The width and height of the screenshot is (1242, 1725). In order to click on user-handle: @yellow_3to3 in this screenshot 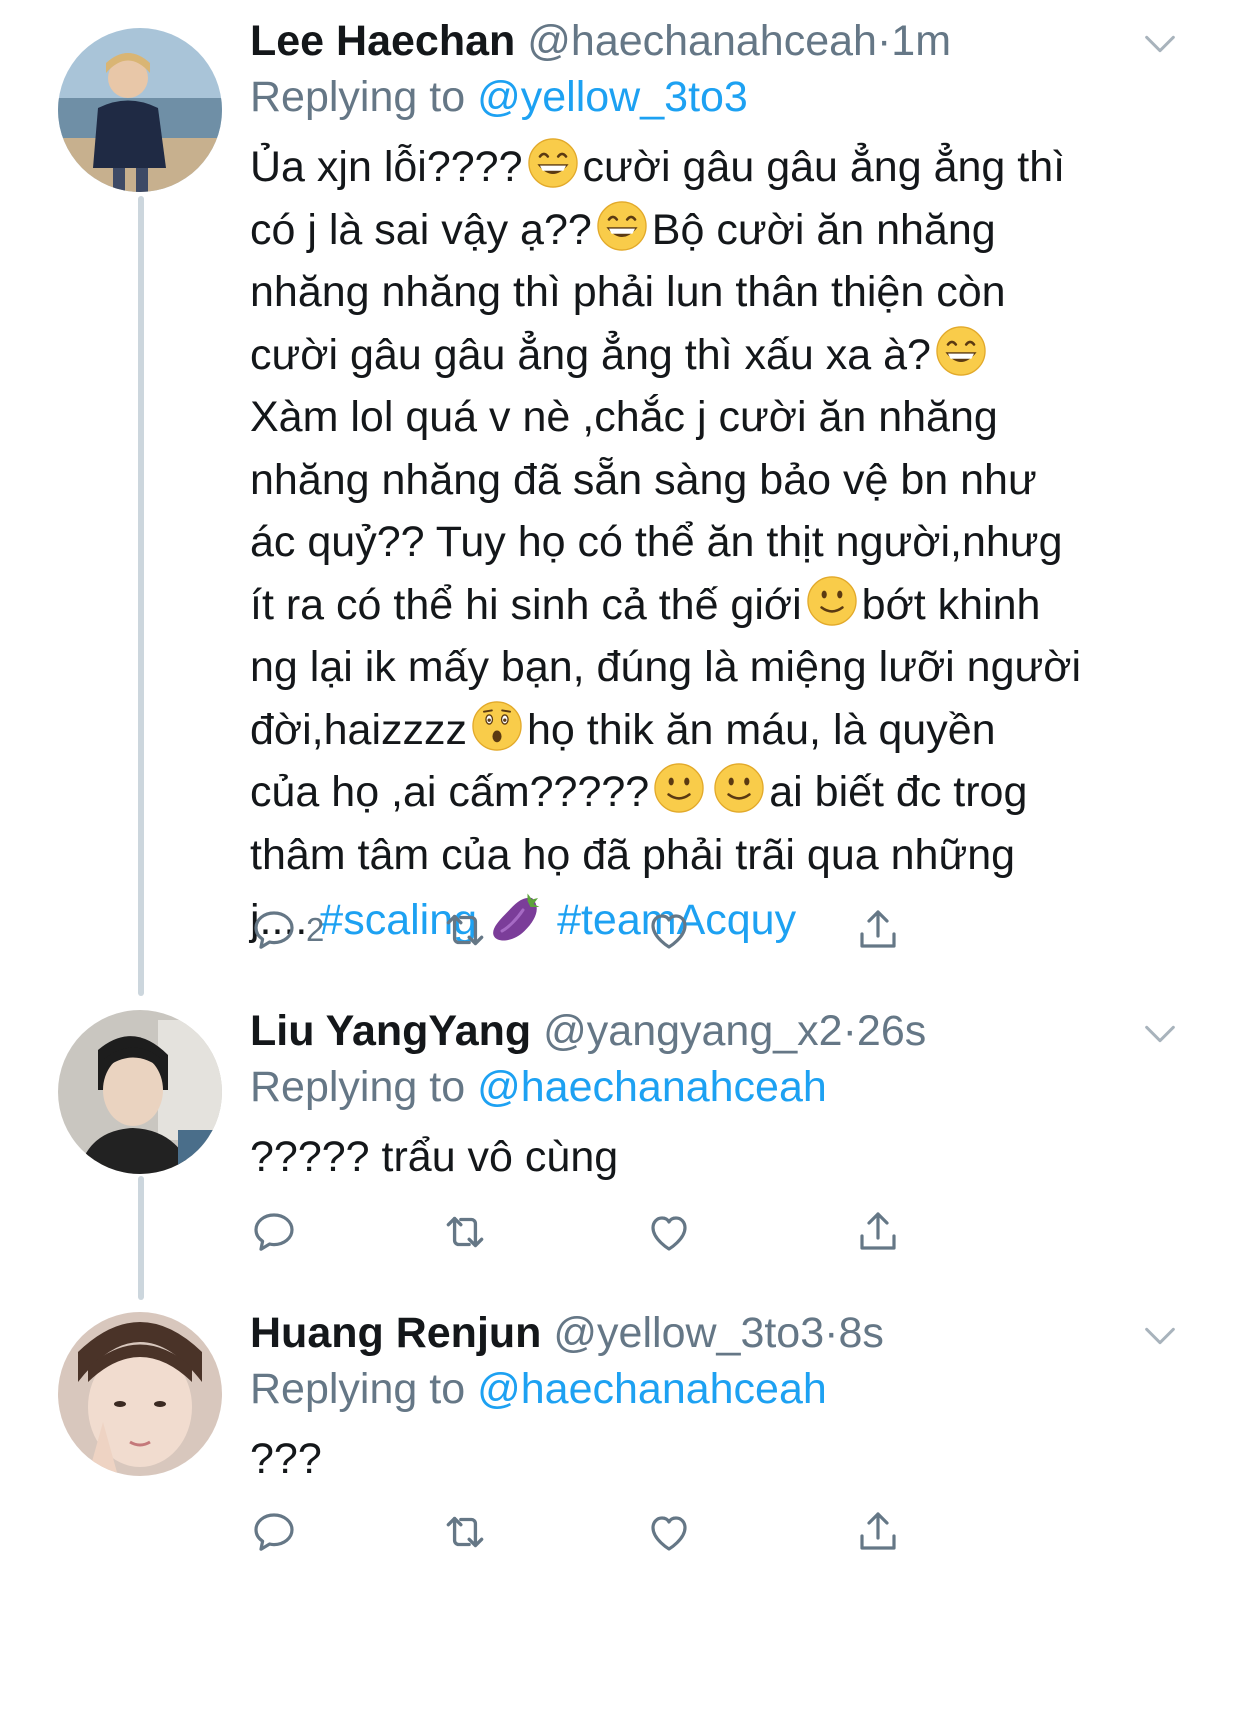, I will do `click(688, 1333)`.